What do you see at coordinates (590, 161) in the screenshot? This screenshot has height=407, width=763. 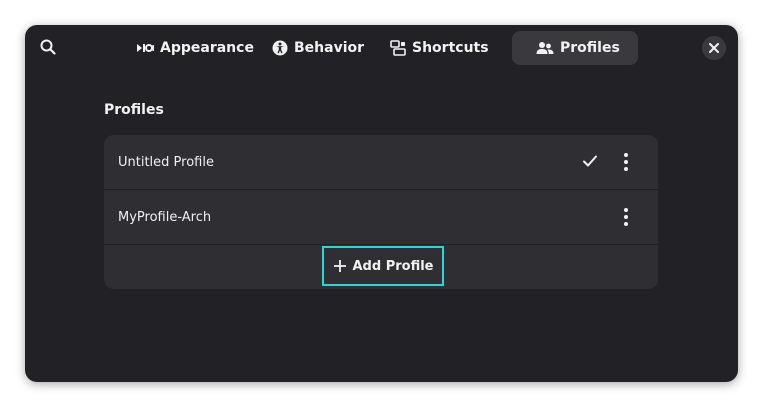 I see `checkmark-icon` at bounding box center [590, 161].